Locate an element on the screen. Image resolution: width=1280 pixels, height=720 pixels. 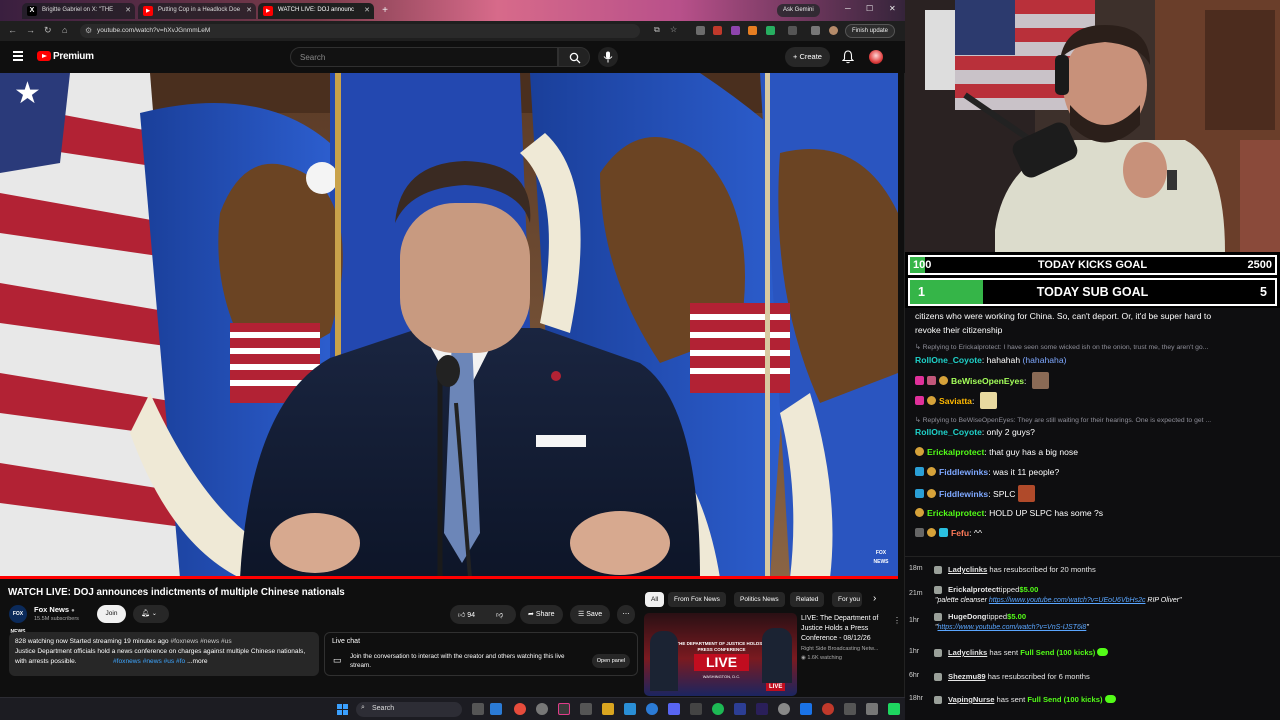
open-panel-button: Open panel is located at coordinates (611, 661).